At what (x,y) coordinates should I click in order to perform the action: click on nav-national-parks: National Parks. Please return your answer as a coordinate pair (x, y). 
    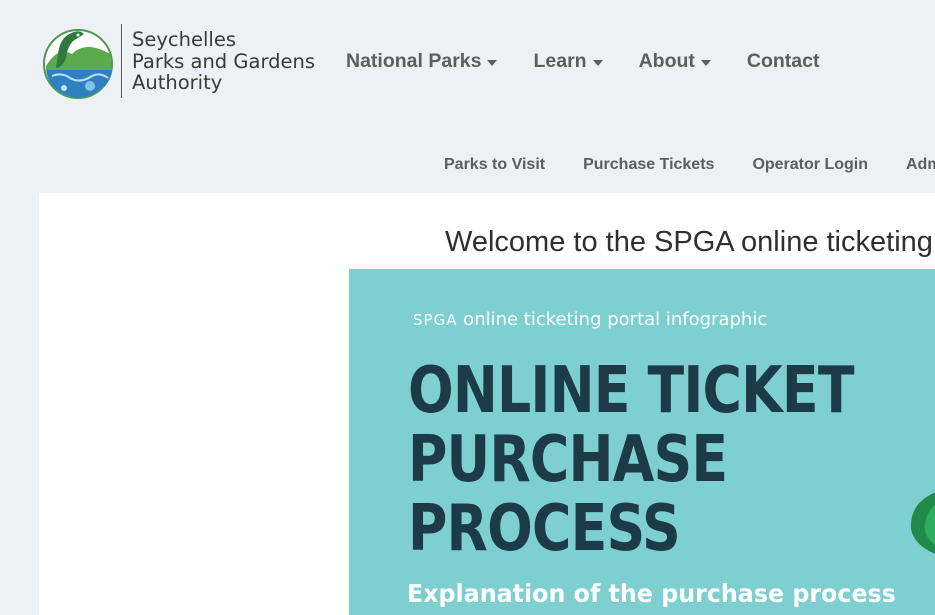
    Looking at the image, I should click on (422, 61).